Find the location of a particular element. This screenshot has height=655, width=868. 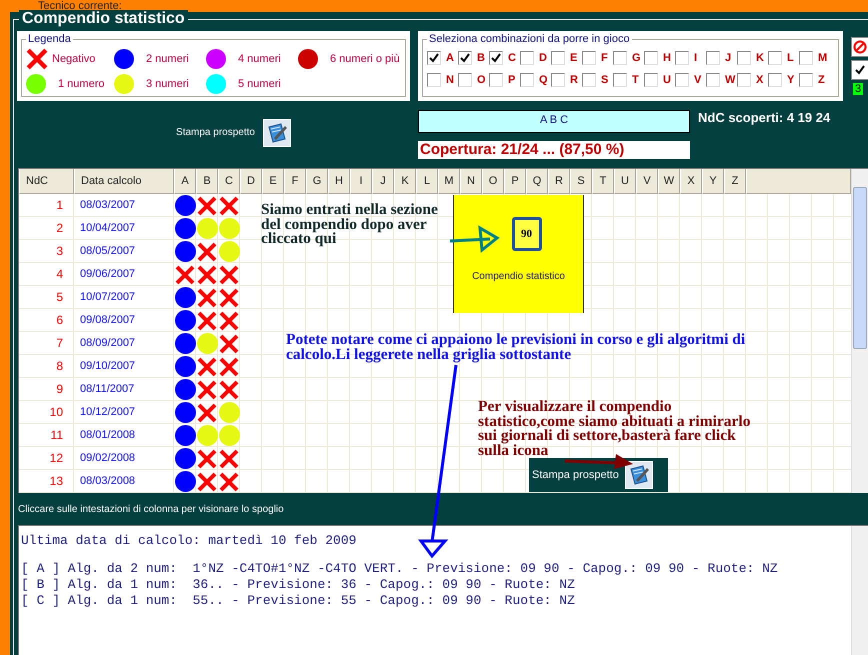

column-header: X is located at coordinates (691, 181).